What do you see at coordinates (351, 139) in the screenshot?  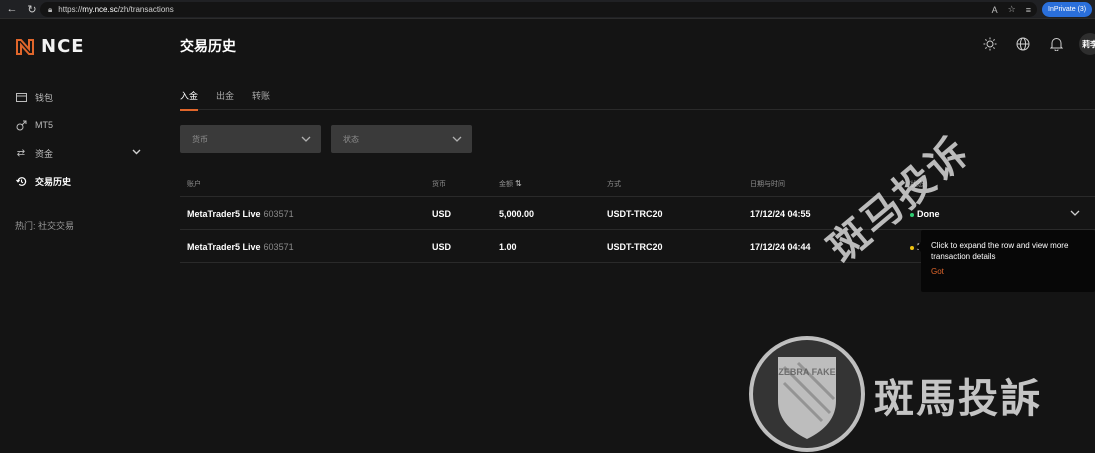 I see `status-filter-placeholder: 状态` at bounding box center [351, 139].